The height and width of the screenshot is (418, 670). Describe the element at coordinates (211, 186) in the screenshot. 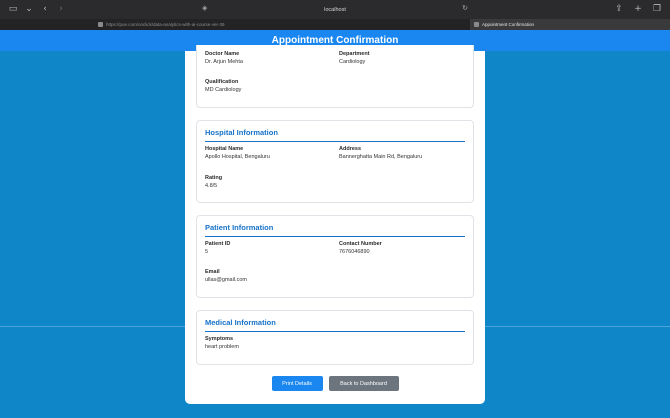

I see `field-value: 4.8/5` at that location.